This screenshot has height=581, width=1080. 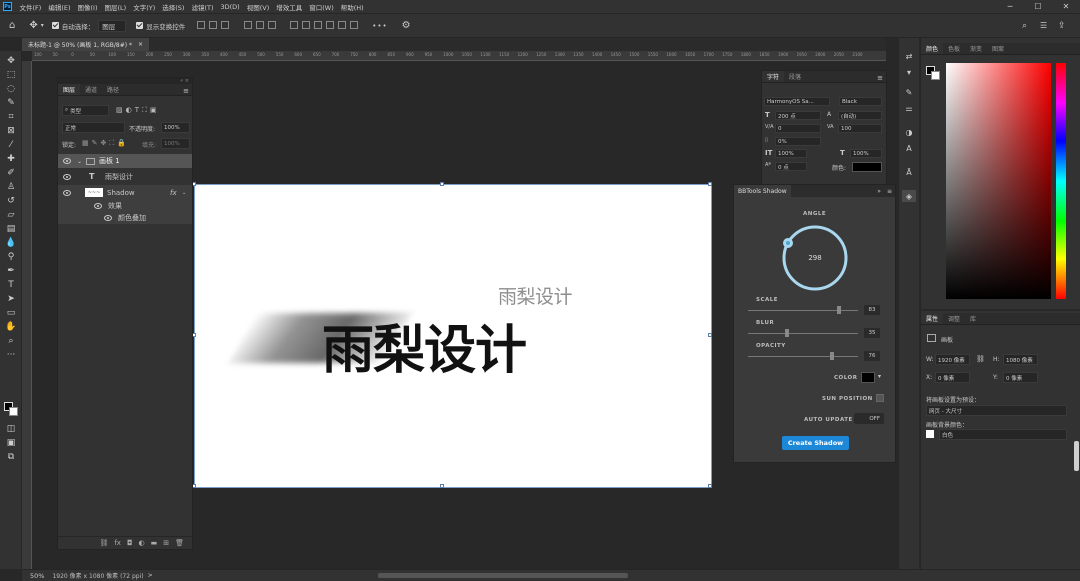 I want to click on show-transform-checkbox, so click(x=140, y=25).